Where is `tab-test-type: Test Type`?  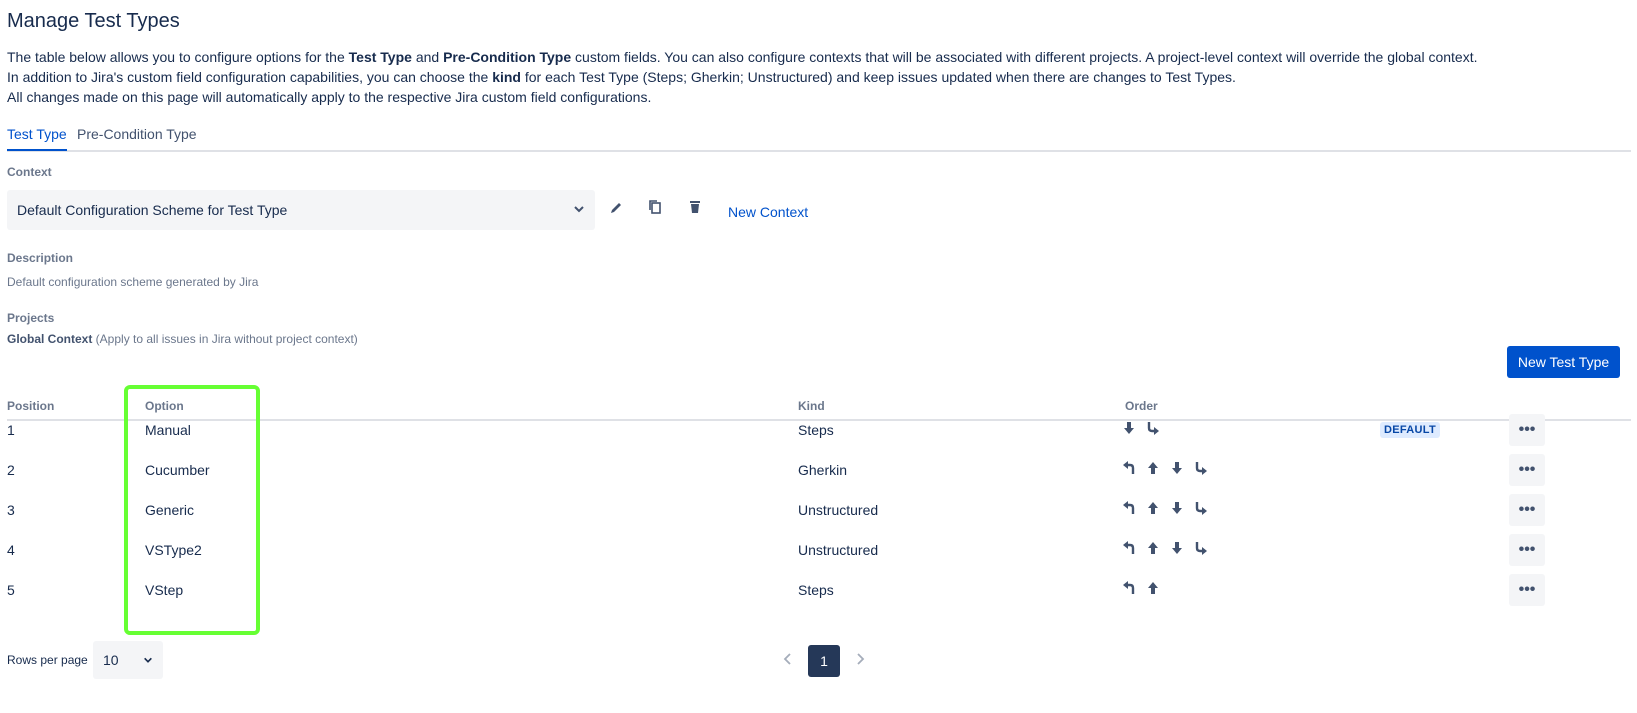
tab-test-type: Test Type is located at coordinates (37, 138).